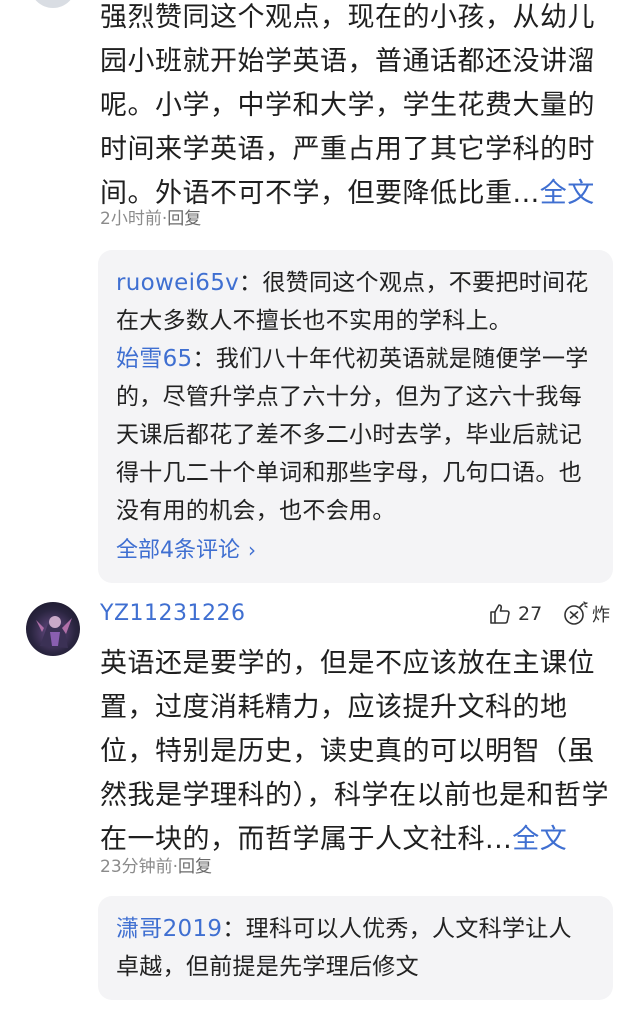 This screenshot has height=1022, width=640. Describe the element at coordinates (576, 613) in the screenshot. I see `bomb-icon` at that location.